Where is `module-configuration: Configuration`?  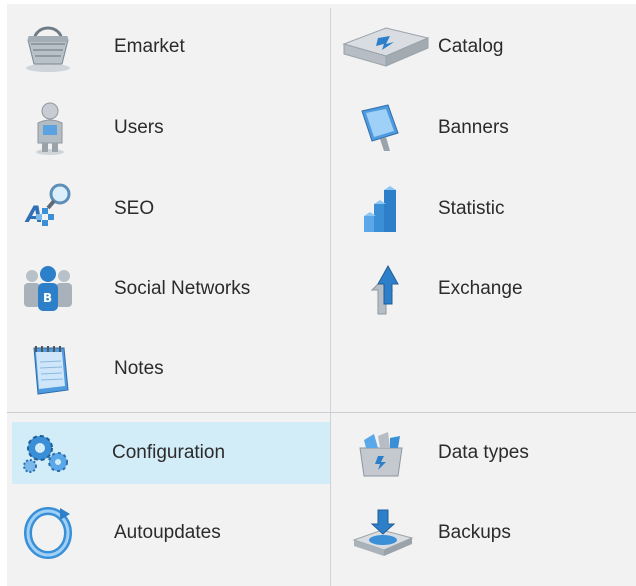
module-configuration: Configuration is located at coordinates (171, 453).